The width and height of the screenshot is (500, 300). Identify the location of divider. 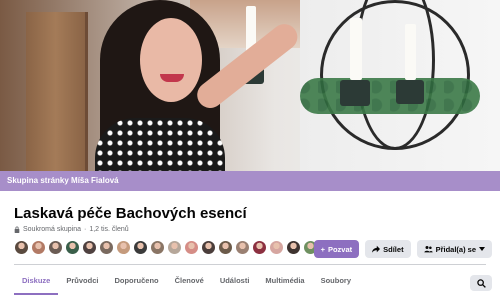
(250, 264).